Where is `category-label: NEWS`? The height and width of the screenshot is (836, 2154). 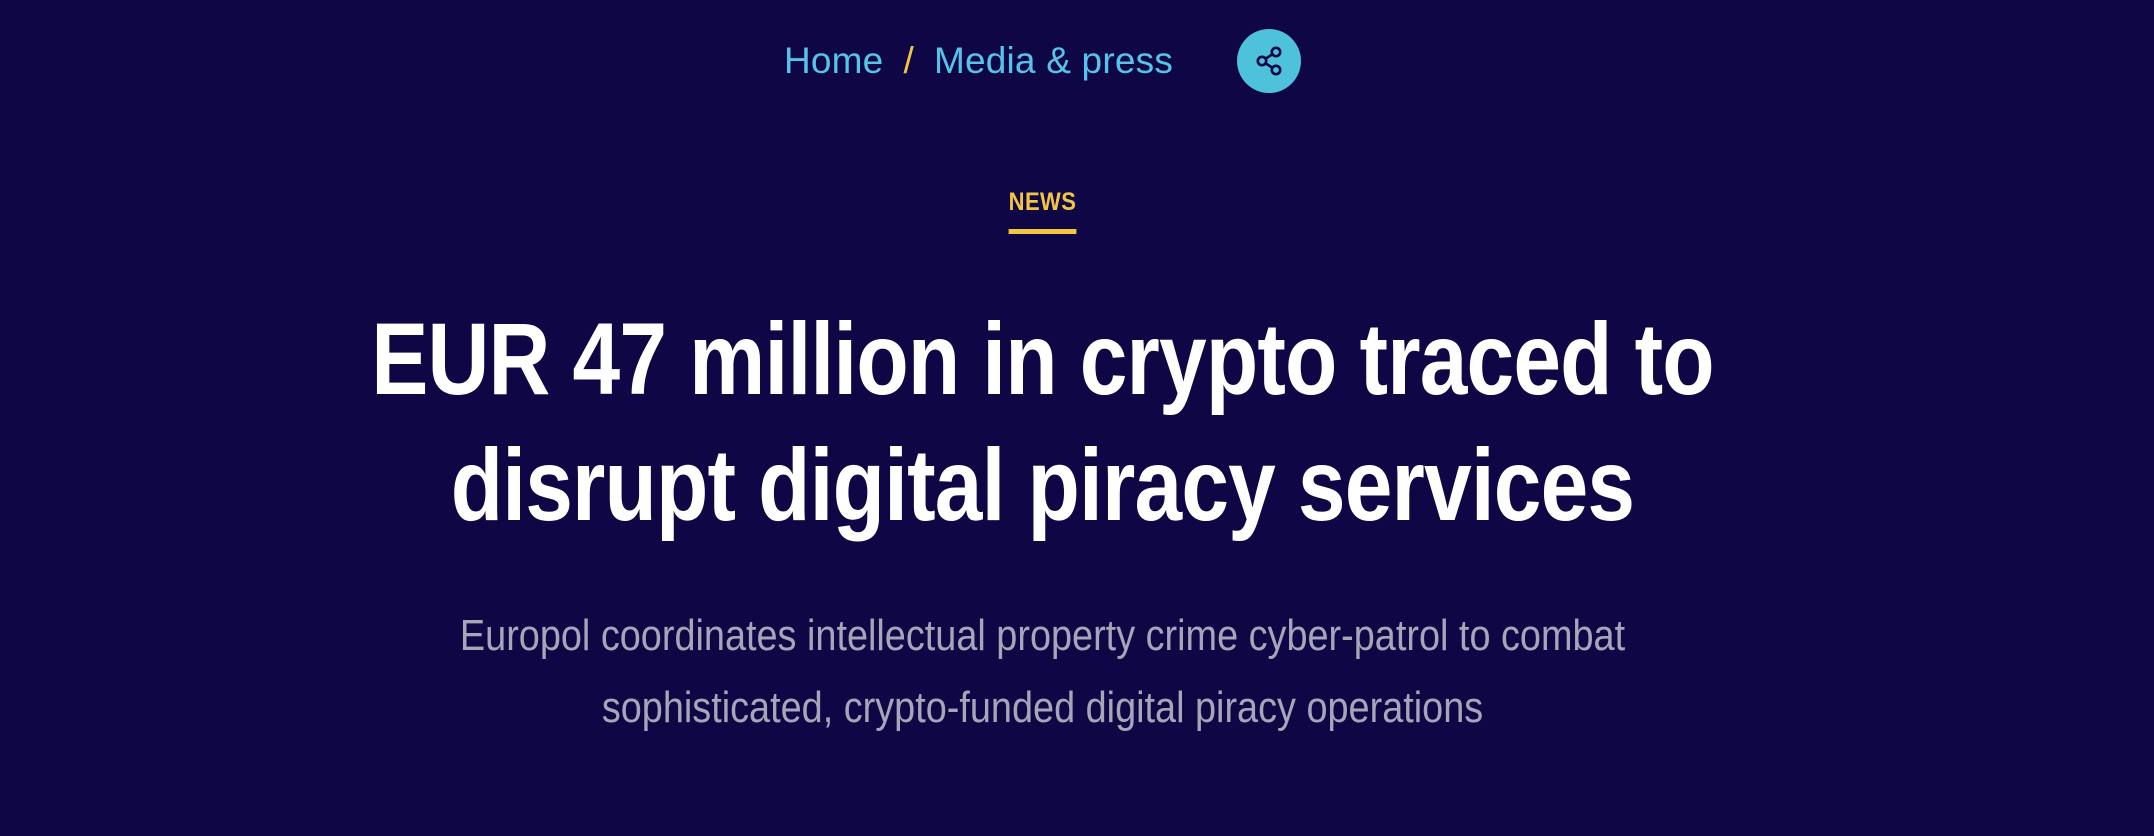 category-label: NEWS is located at coordinates (1042, 211).